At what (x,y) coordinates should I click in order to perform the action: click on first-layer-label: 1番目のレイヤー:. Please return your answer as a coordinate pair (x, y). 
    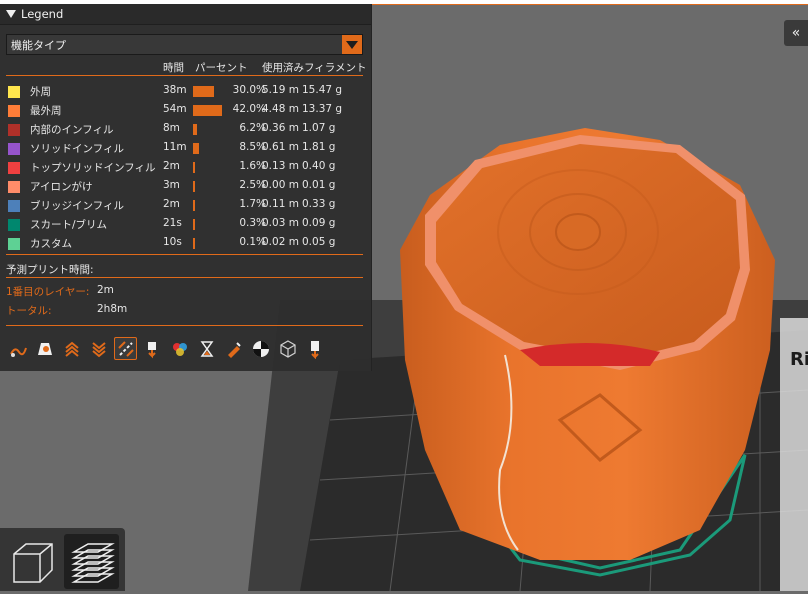
    Looking at the image, I should click on (48, 292).